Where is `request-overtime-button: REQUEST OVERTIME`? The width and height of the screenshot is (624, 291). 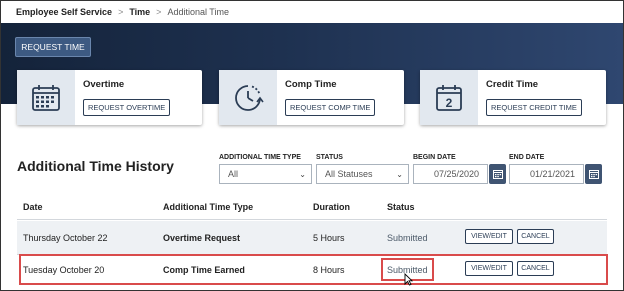
request-overtime-button: REQUEST OVERTIME is located at coordinates (127, 107).